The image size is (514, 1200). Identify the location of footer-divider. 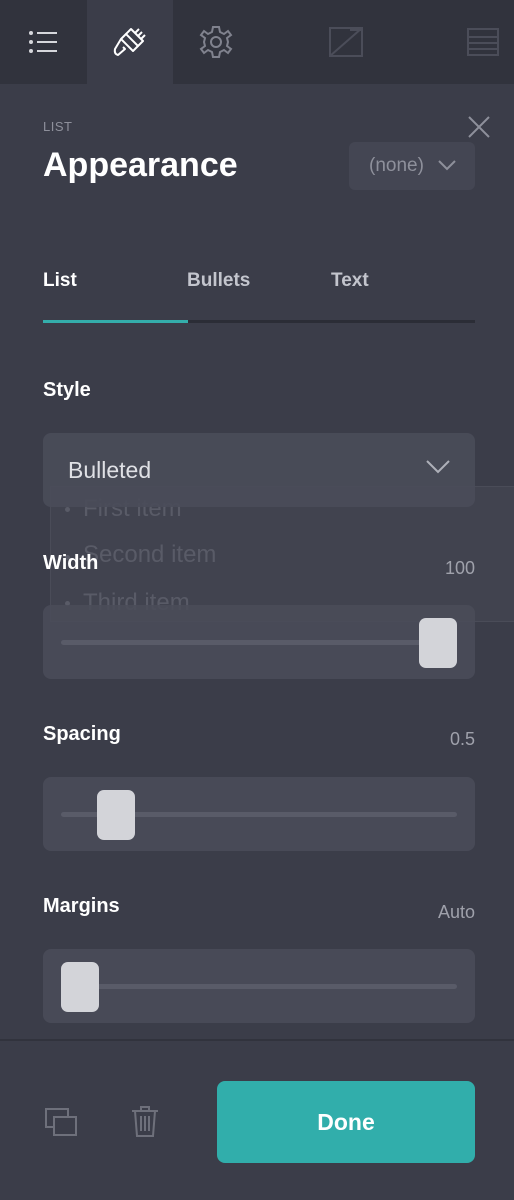
(257, 1040).